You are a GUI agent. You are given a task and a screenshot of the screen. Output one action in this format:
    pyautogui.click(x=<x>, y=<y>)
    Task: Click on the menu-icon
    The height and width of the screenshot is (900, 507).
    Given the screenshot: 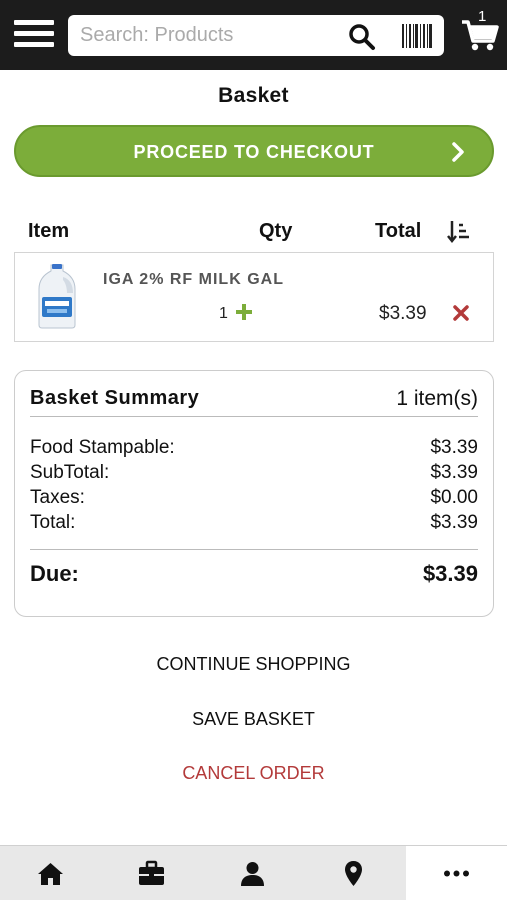 What is the action you would take?
    pyautogui.click(x=34, y=36)
    